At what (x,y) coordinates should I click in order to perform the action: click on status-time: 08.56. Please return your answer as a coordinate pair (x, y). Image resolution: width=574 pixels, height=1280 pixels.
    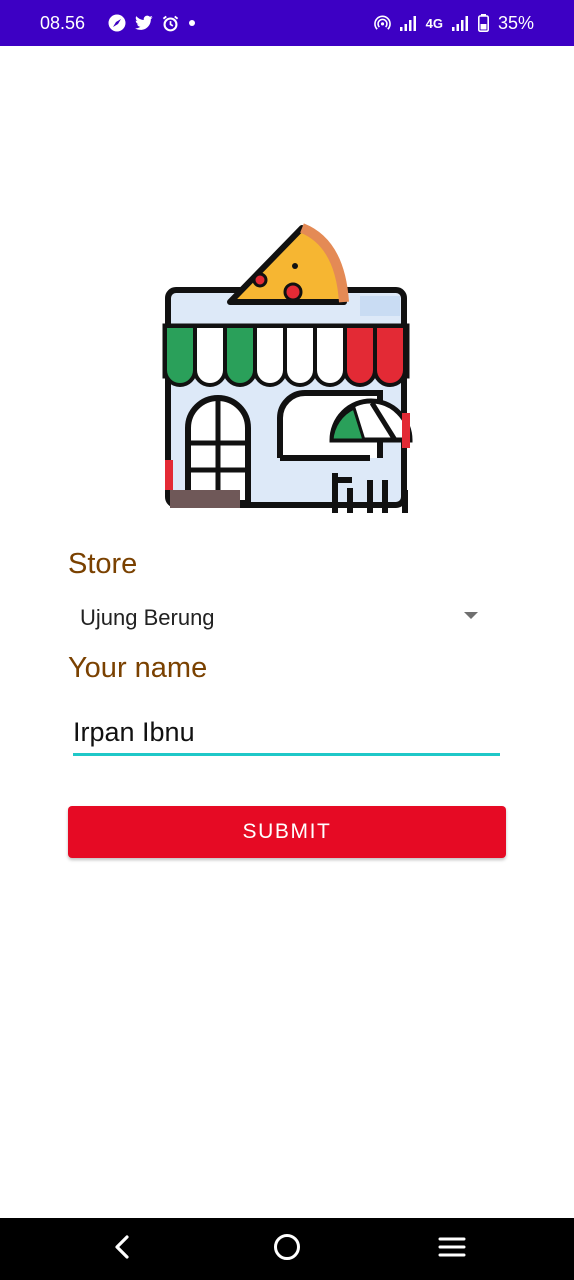
    Looking at the image, I should click on (63, 22).